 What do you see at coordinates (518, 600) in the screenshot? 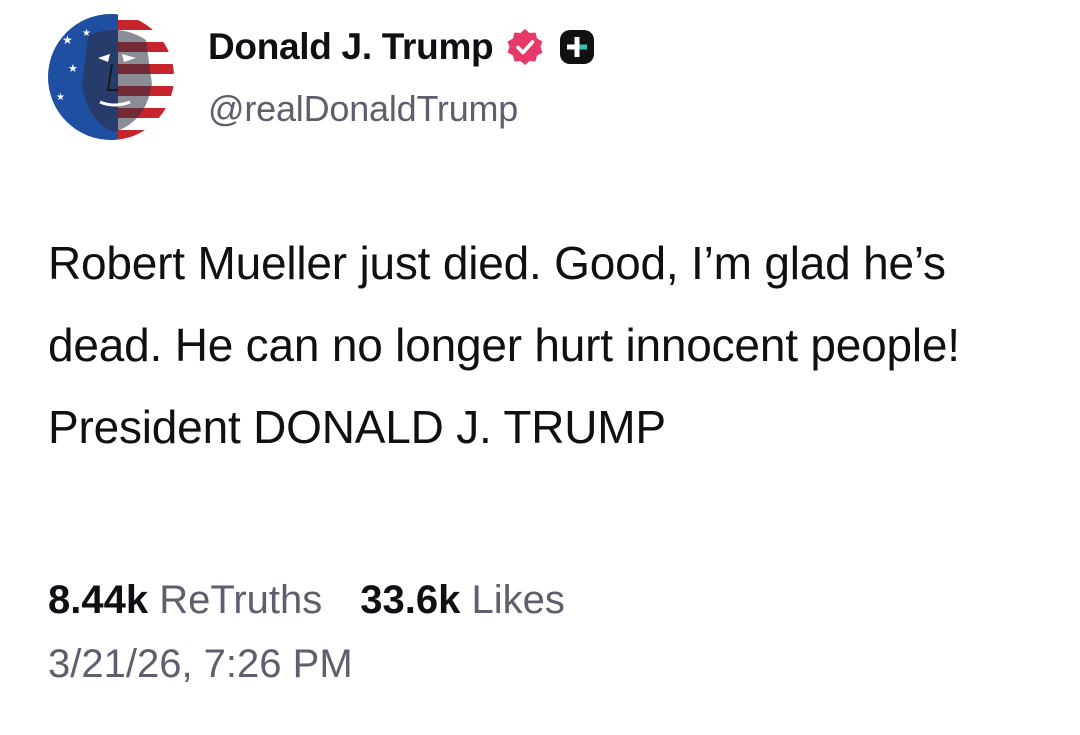
I see `likes-label: Likes` at bounding box center [518, 600].